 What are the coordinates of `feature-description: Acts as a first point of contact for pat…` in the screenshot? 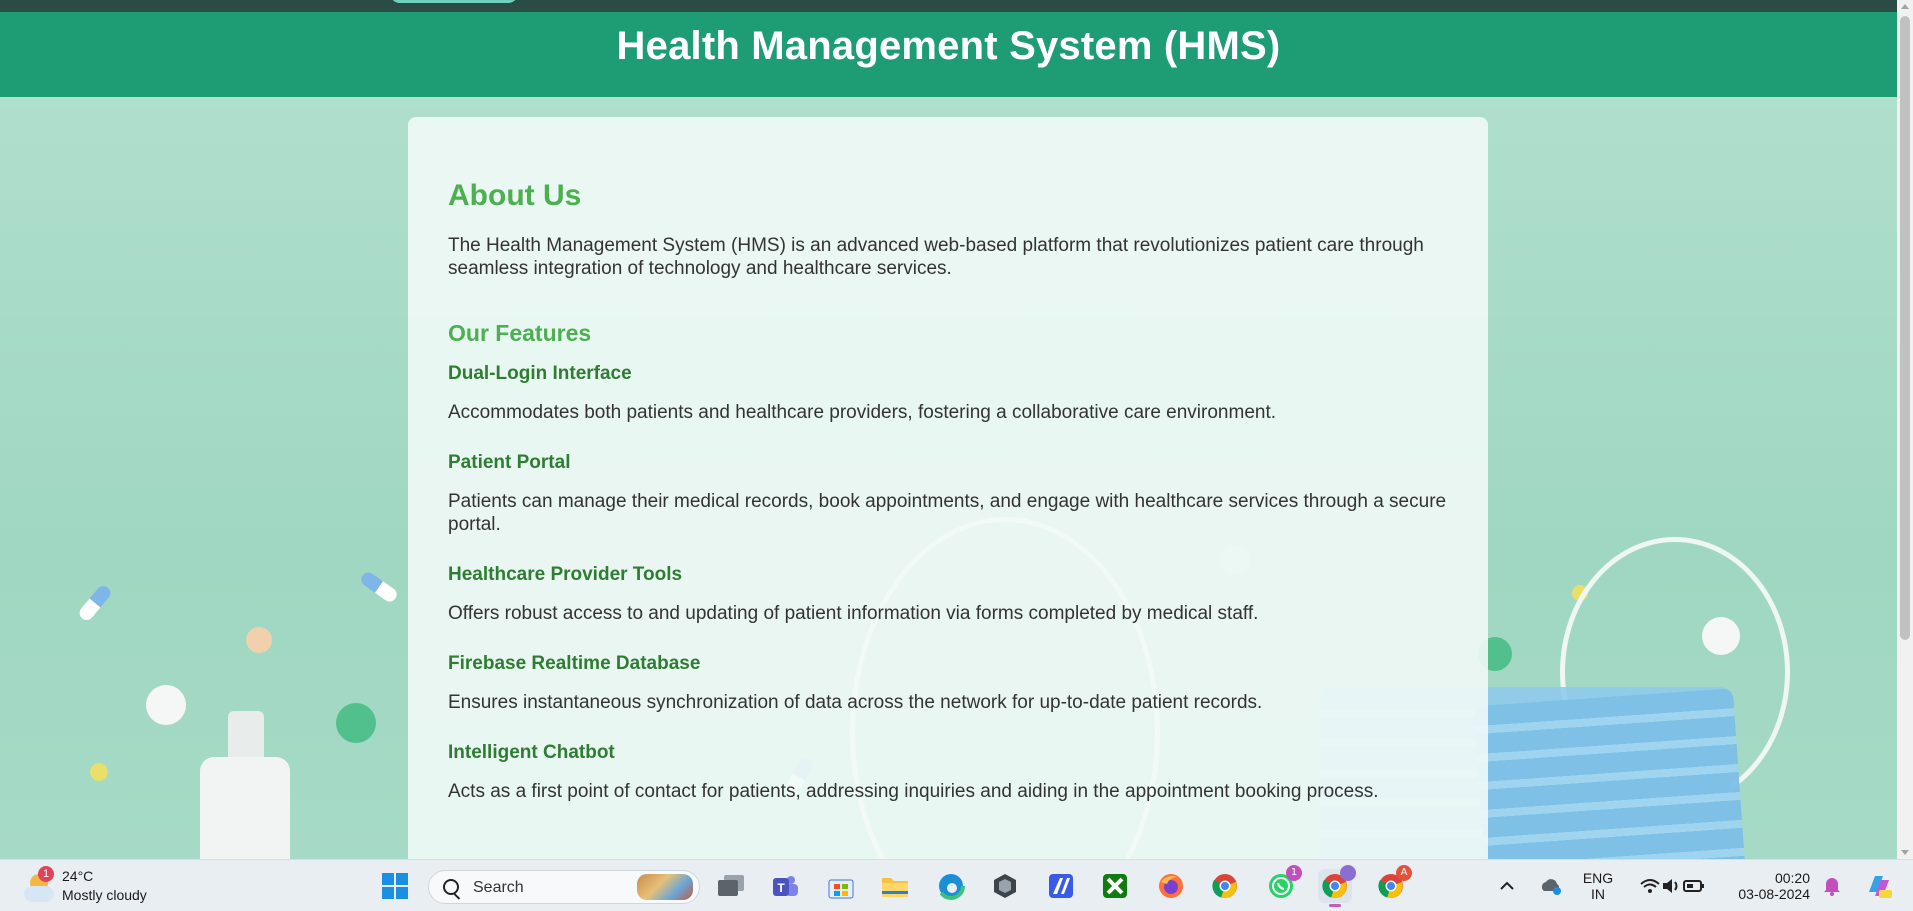 It's located at (913, 791).